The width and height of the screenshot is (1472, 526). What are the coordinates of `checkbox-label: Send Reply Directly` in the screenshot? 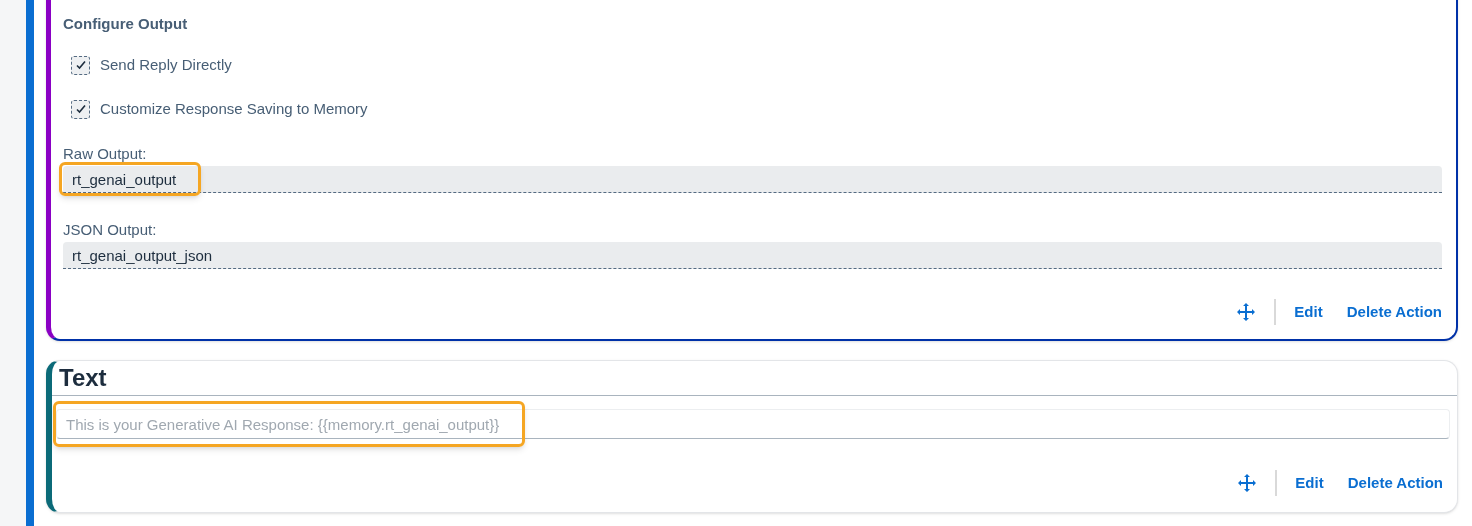 It's located at (166, 65).